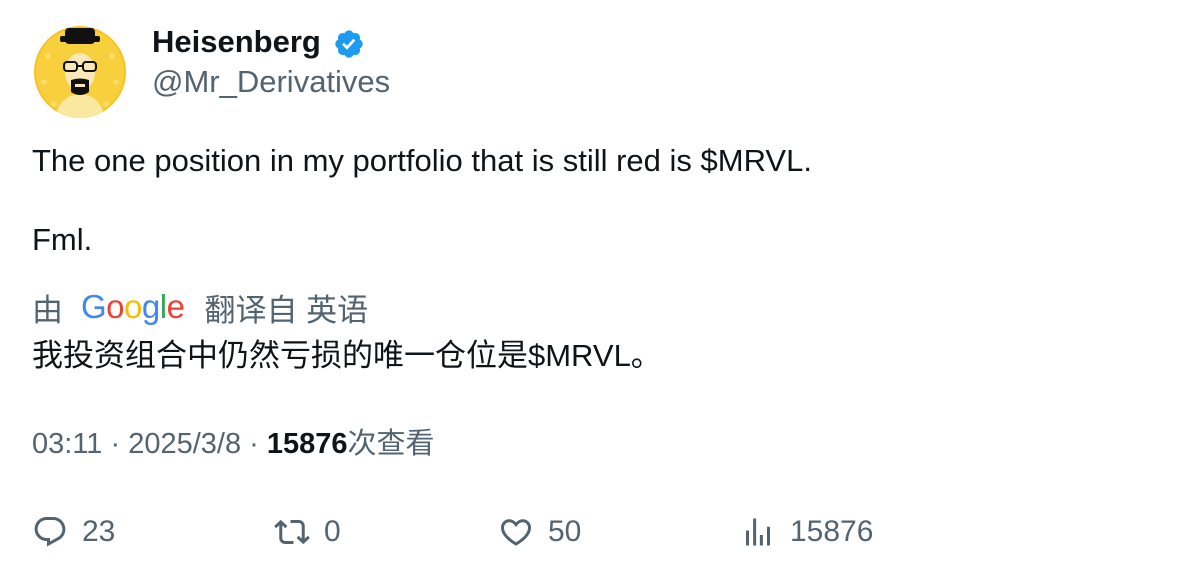 This screenshot has width=1196, height=578. What do you see at coordinates (758, 532) in the screenshot?
I see `views-chart-icon` at bounding box center [758, 532].